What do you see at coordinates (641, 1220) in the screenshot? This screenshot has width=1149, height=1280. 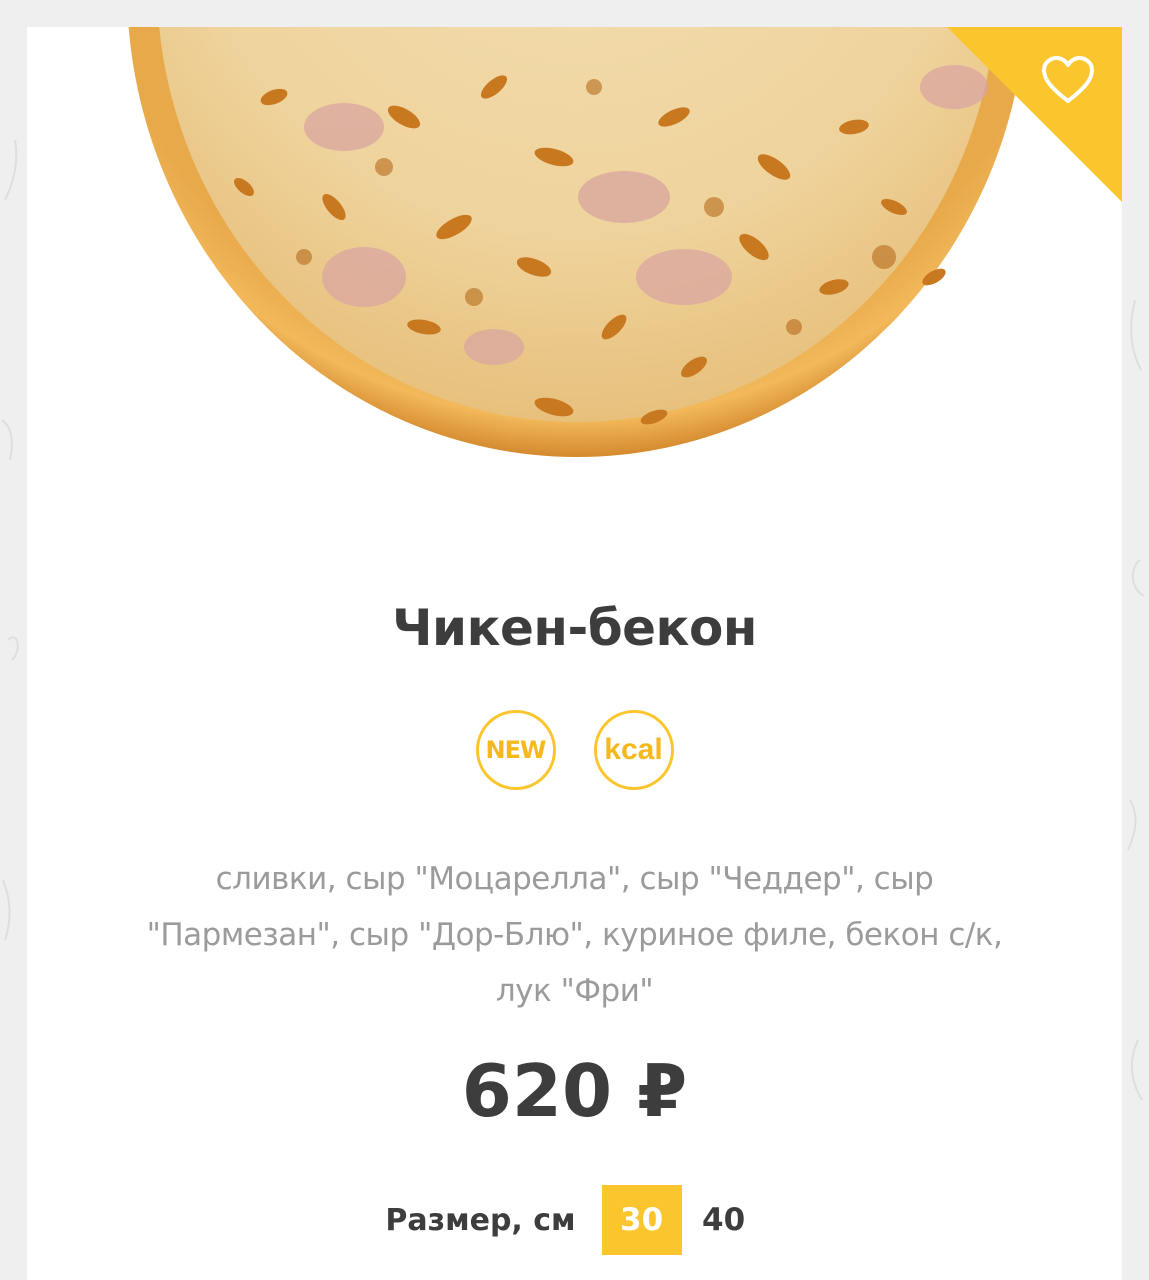 I see `size-option-30: 30` at bounding box center [641, 1220].